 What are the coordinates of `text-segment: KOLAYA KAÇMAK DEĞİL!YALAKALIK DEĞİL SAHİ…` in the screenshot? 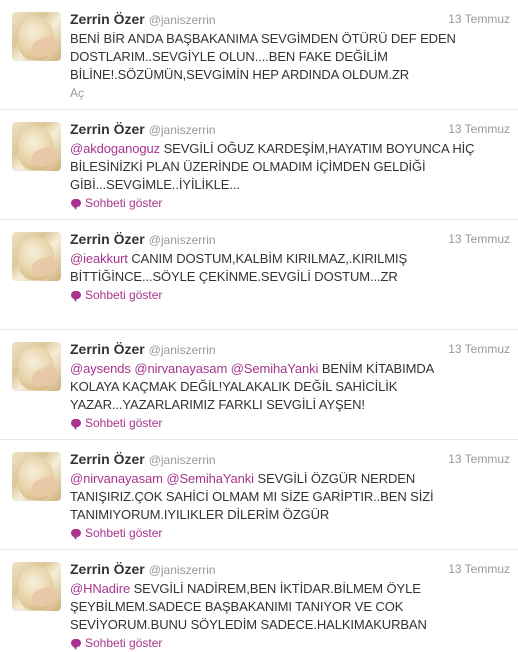 It's located at (234, 386).